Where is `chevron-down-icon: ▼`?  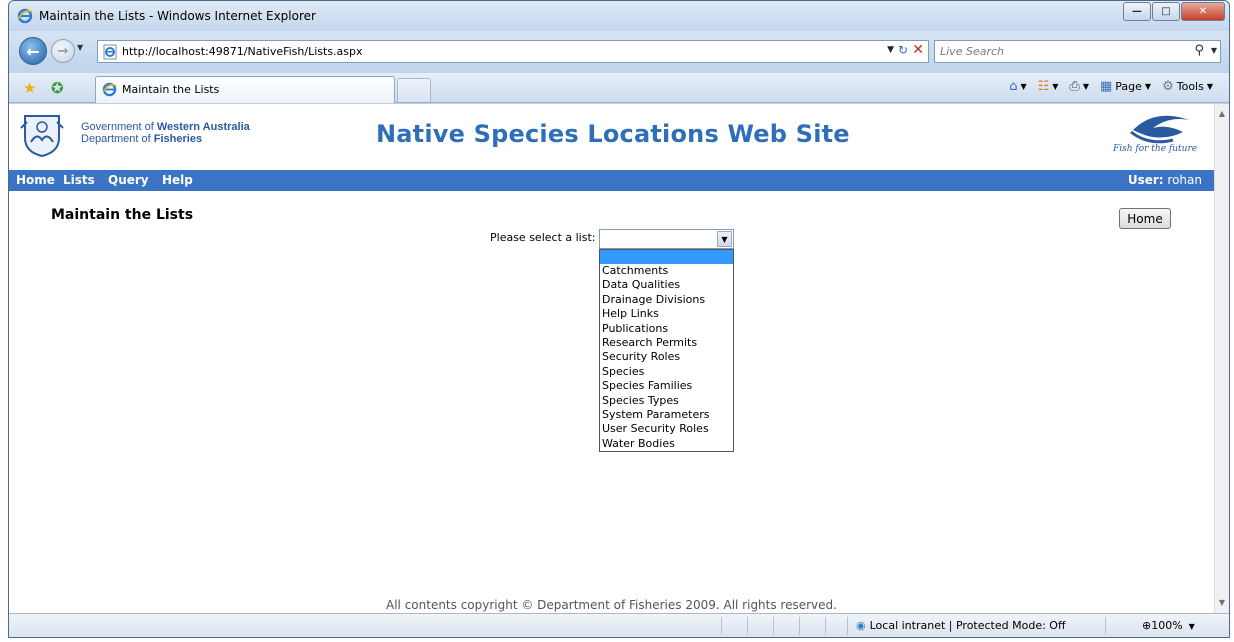
chevron-down-icon: ▼ is located at coordinates (724, 239).